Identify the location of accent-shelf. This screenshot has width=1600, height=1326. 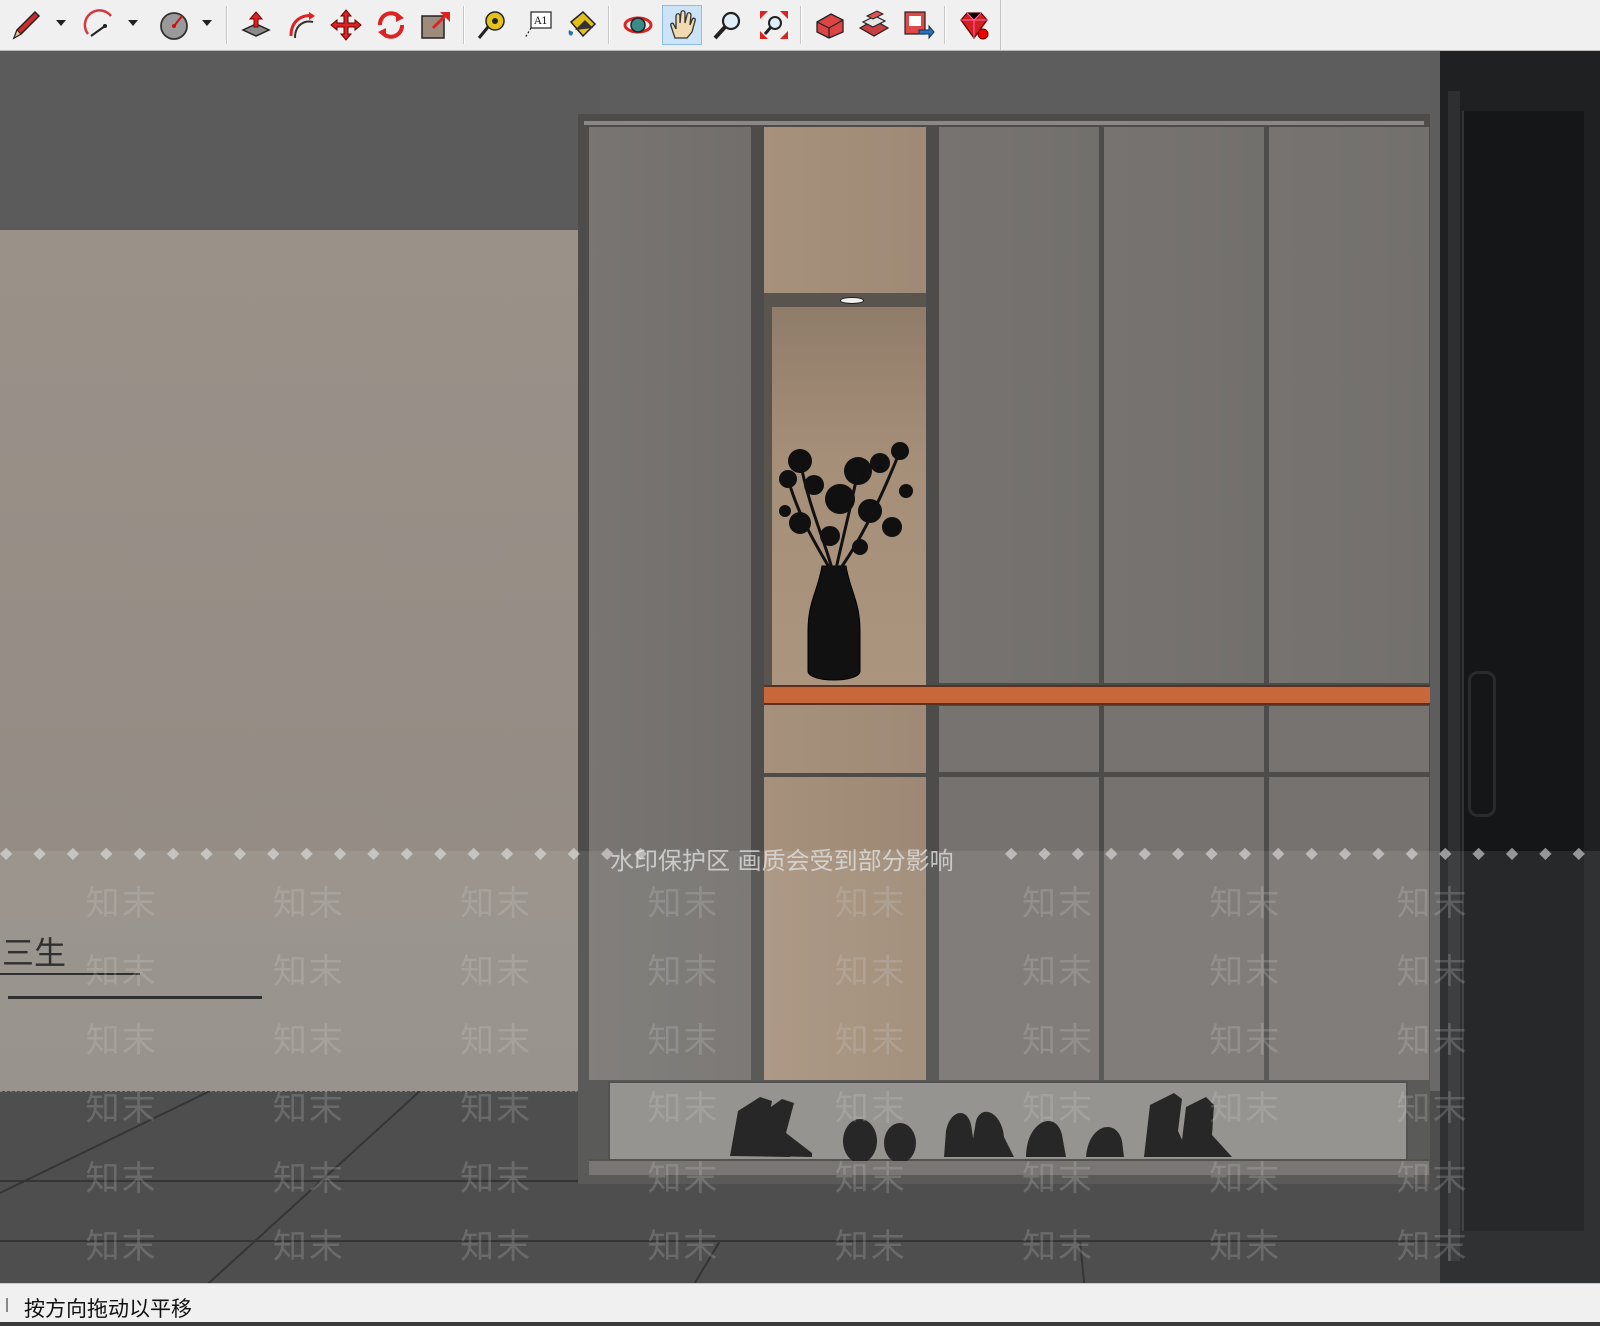
(1097, 695).